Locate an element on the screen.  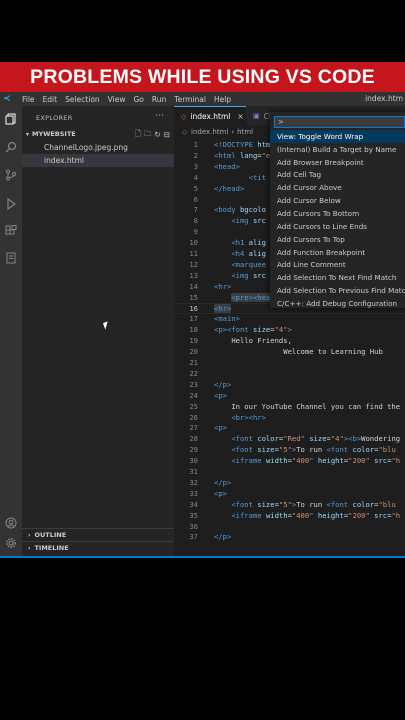
command-item: Add Browser Breakpoint is located at coordinates (337, 162).